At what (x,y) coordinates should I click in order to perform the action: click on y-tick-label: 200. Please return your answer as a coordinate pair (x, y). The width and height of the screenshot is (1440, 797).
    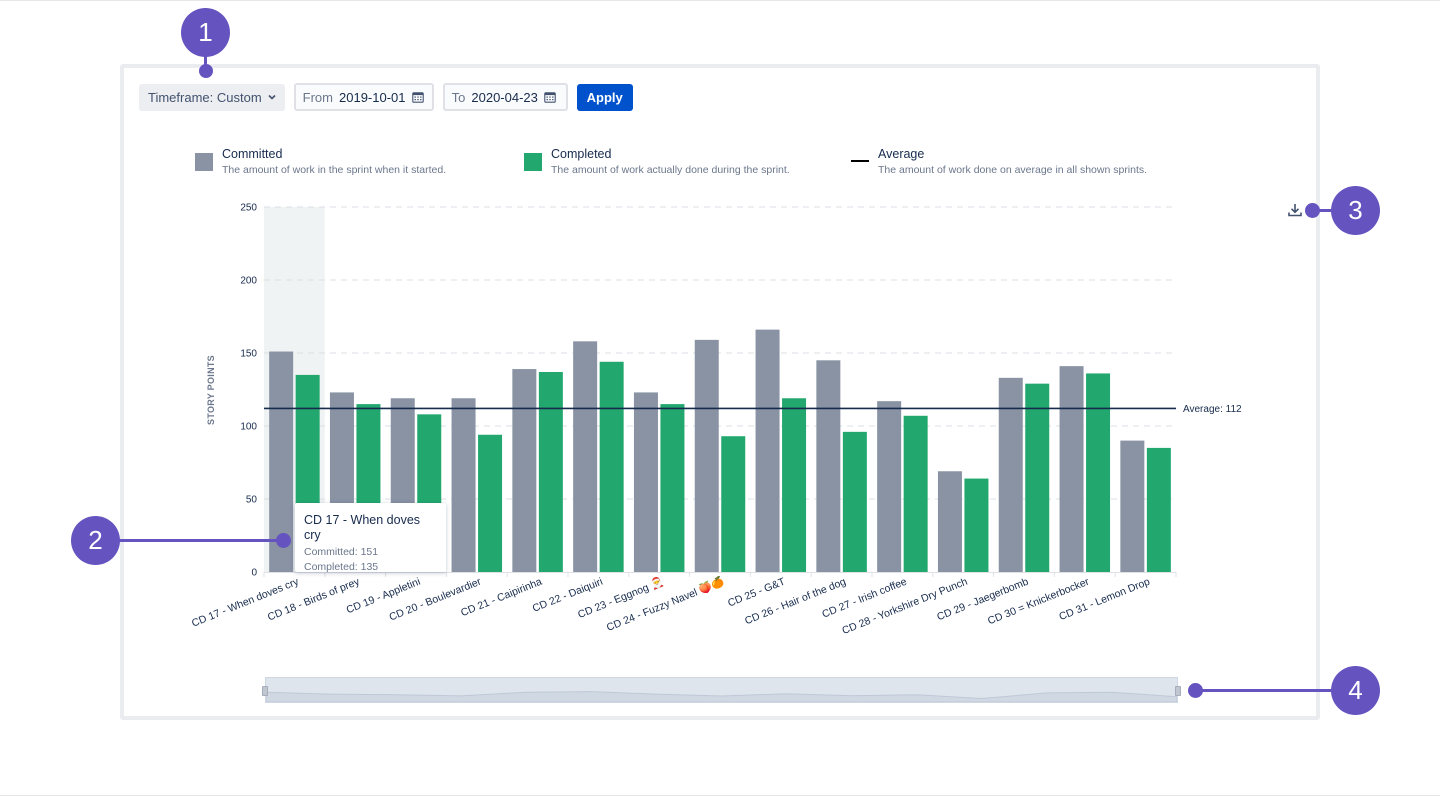
    Looking at the image, I should click on (248, 281).